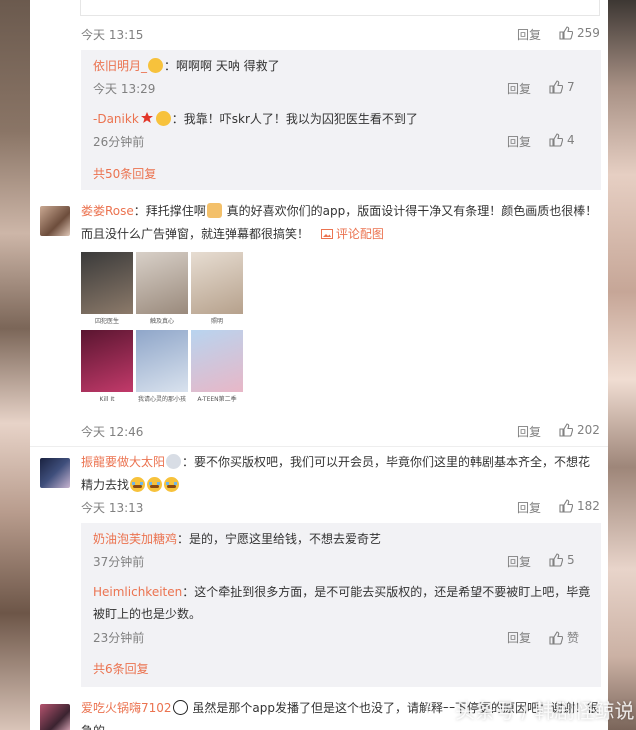 This screenshot has height=730, width=636. What do you see at coordinates (105, 485) in the screenshot?
I see `comment-body: 精力去找` at bounding box center [105, 485].